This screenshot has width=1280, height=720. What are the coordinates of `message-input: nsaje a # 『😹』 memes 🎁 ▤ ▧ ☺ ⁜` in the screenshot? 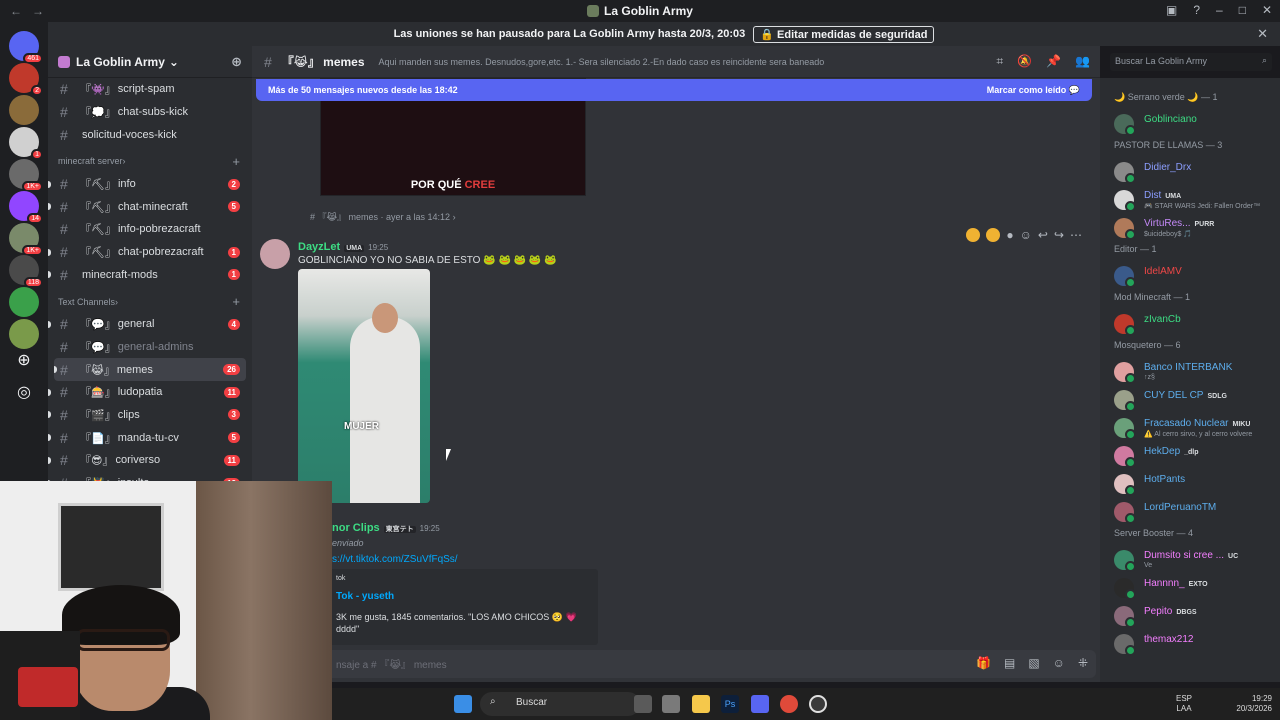 It's located at (676, 664).